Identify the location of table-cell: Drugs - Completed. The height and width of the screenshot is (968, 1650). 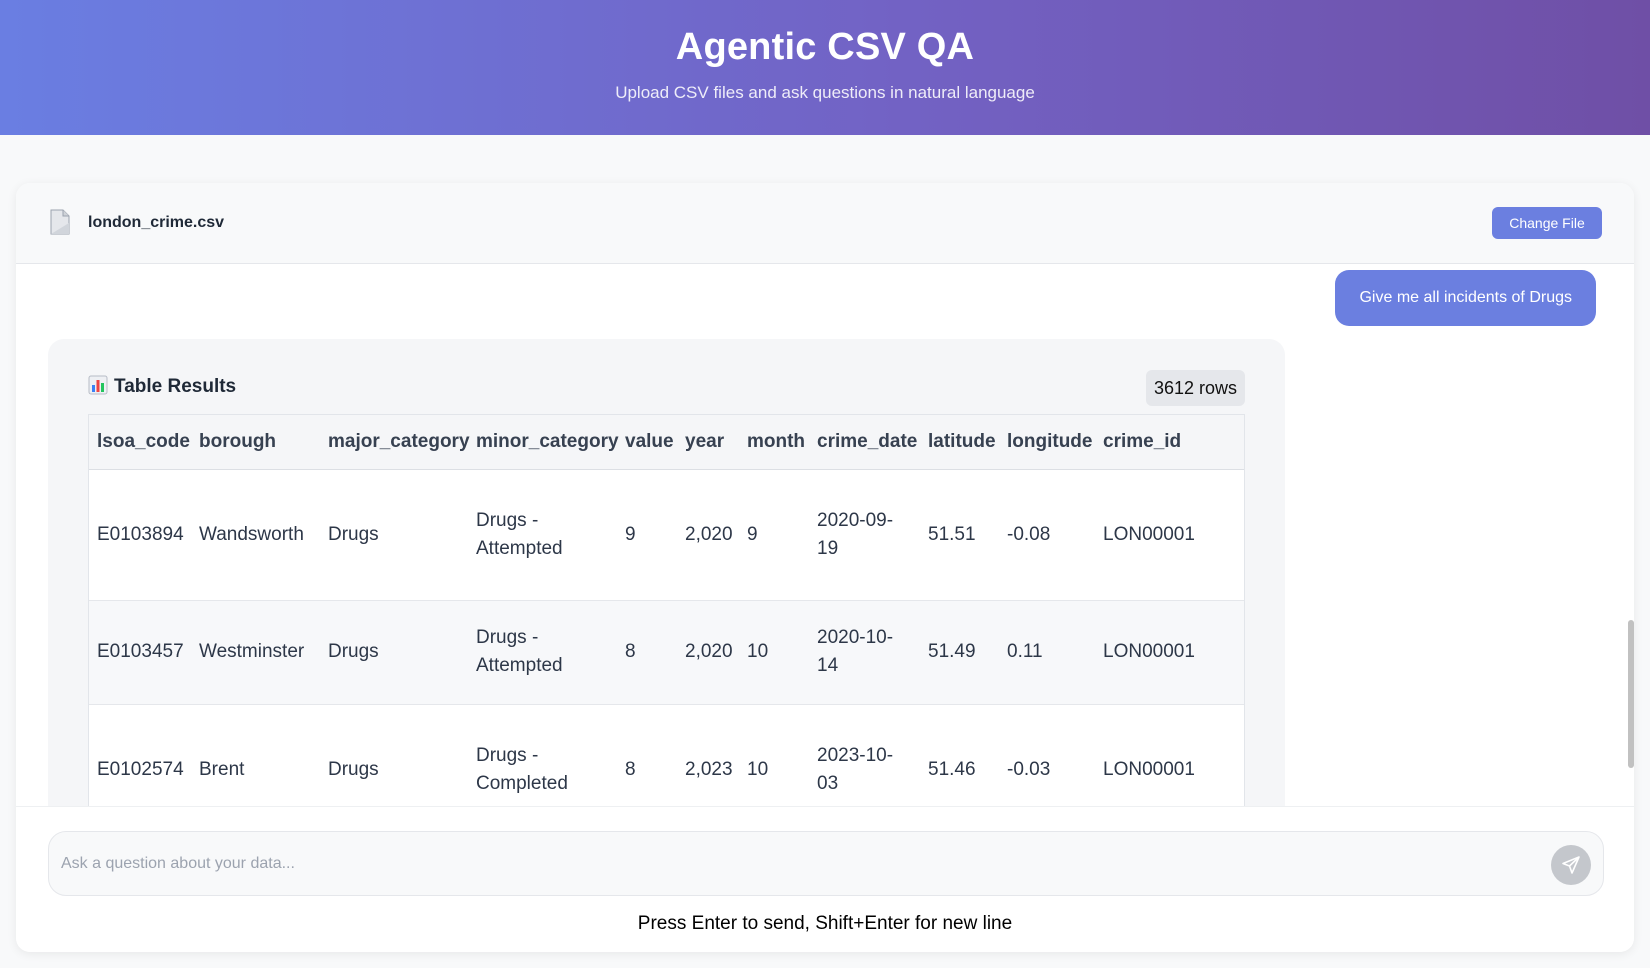
(542, 755).